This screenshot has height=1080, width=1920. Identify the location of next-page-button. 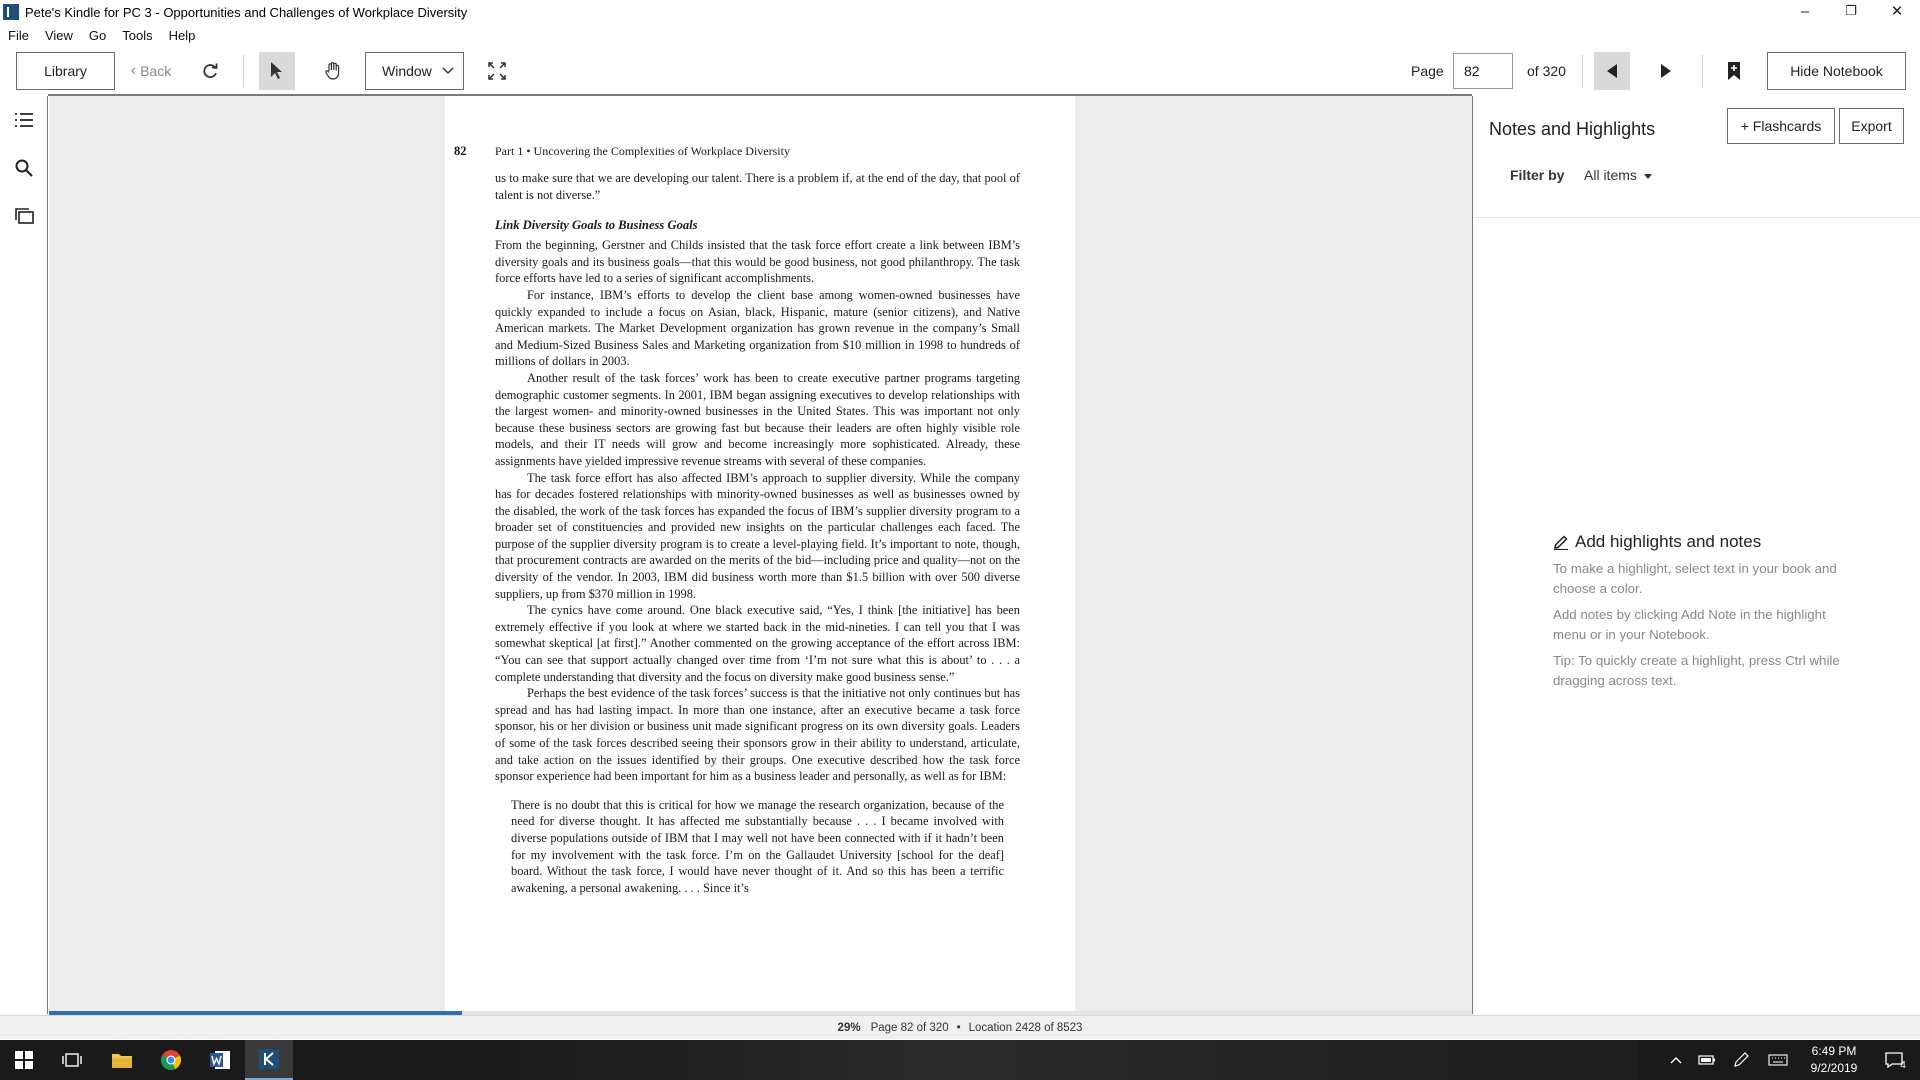
(1666, 71).